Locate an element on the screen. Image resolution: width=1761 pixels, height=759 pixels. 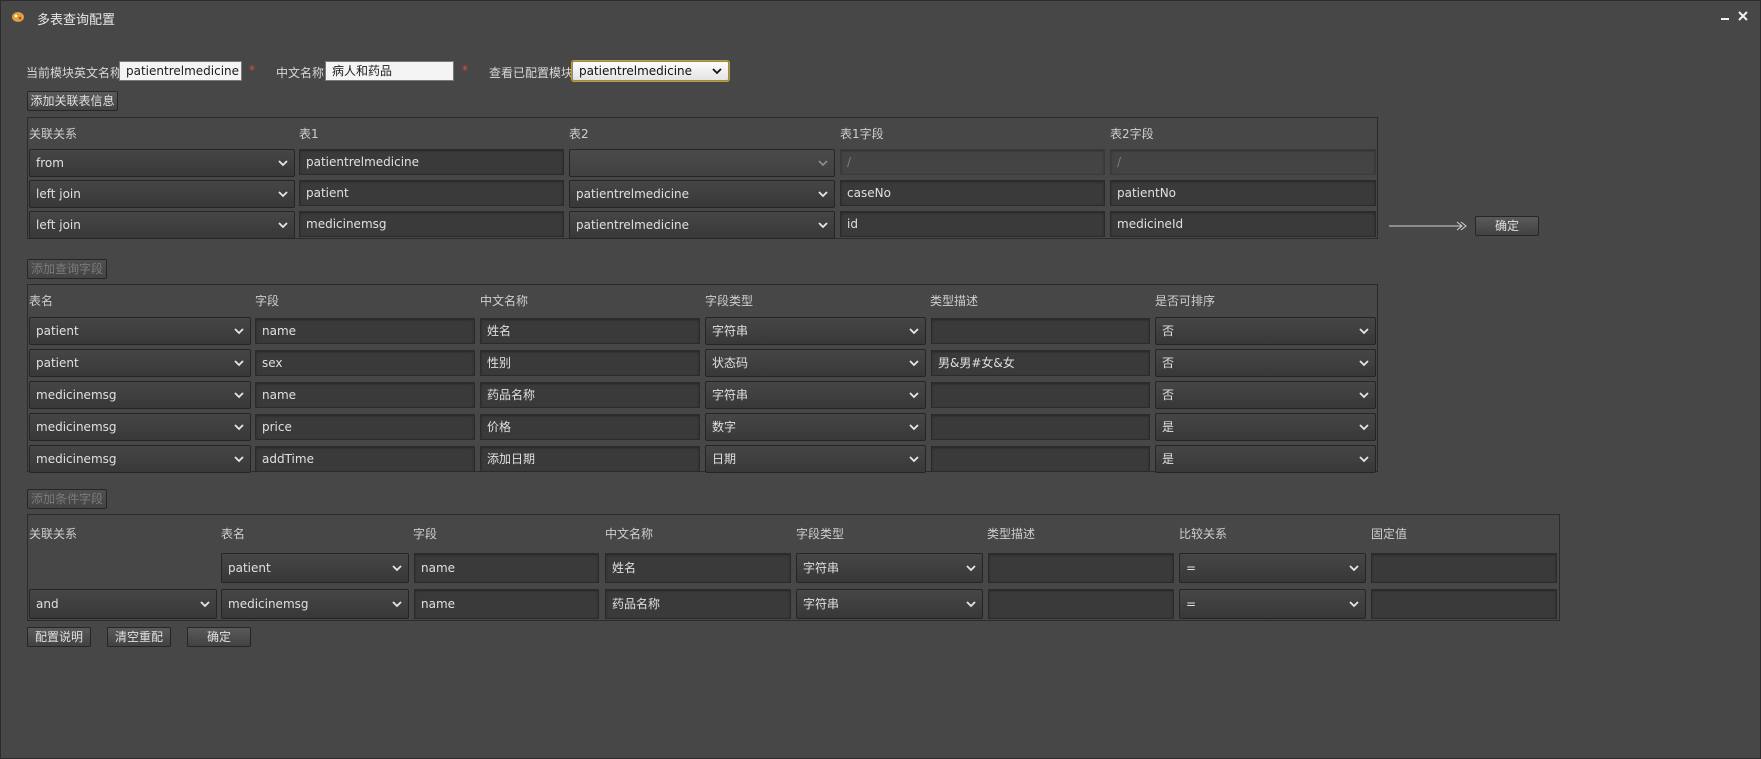
cond-col-compare: 比较关系 is located at coordinates (1203, 534).